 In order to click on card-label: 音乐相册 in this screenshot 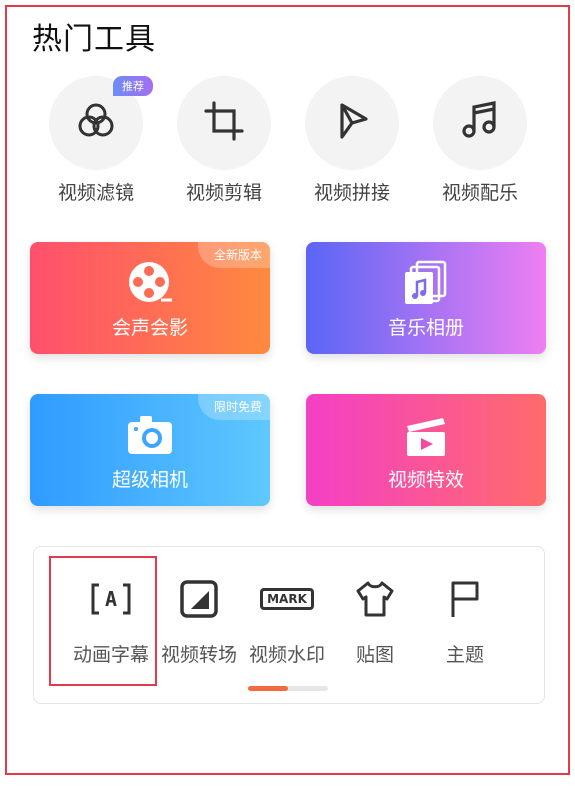, I will do `click(425, 328)`.